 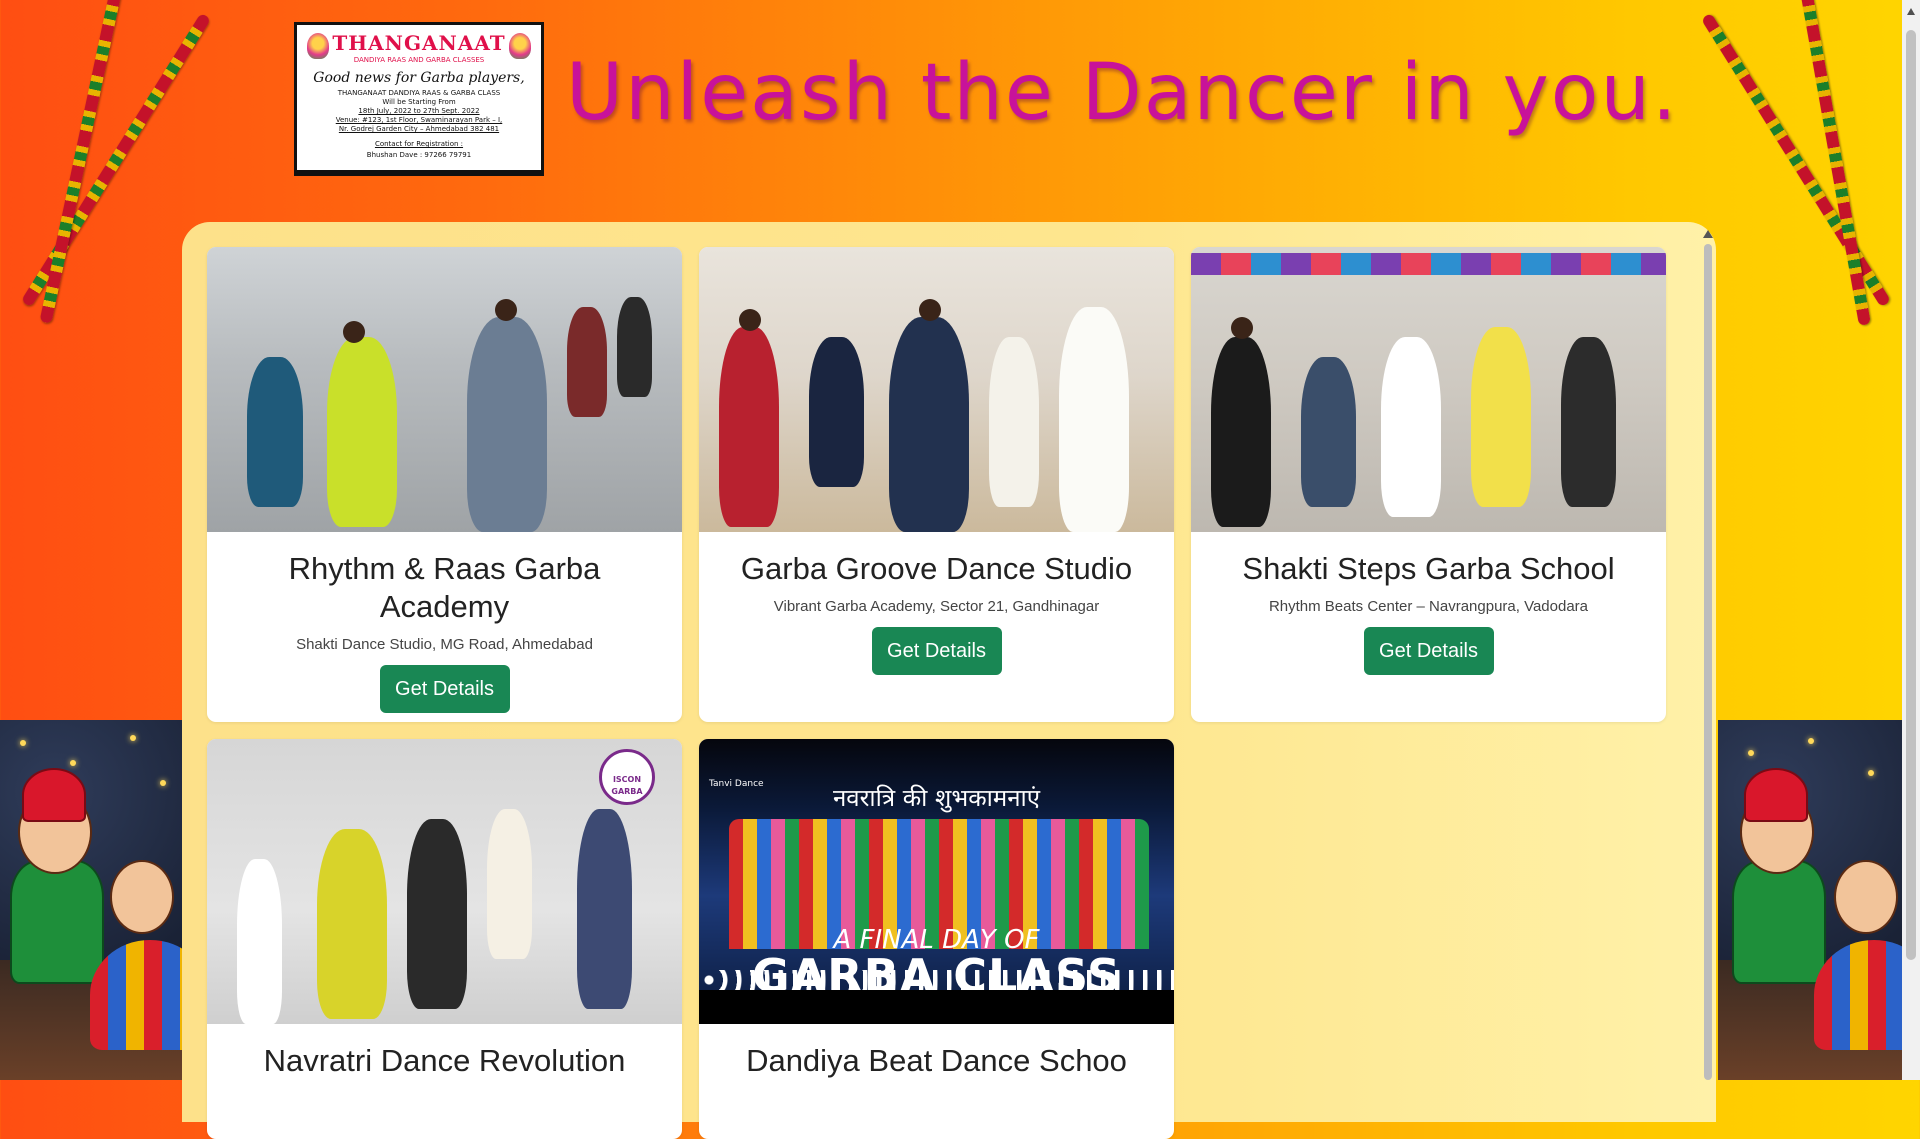 What do you see at coordinates (936, 1060) in the screenshot?
I see `class-name: Dandiya Beat Dance Schoo` at bounding box center [936, 1060].